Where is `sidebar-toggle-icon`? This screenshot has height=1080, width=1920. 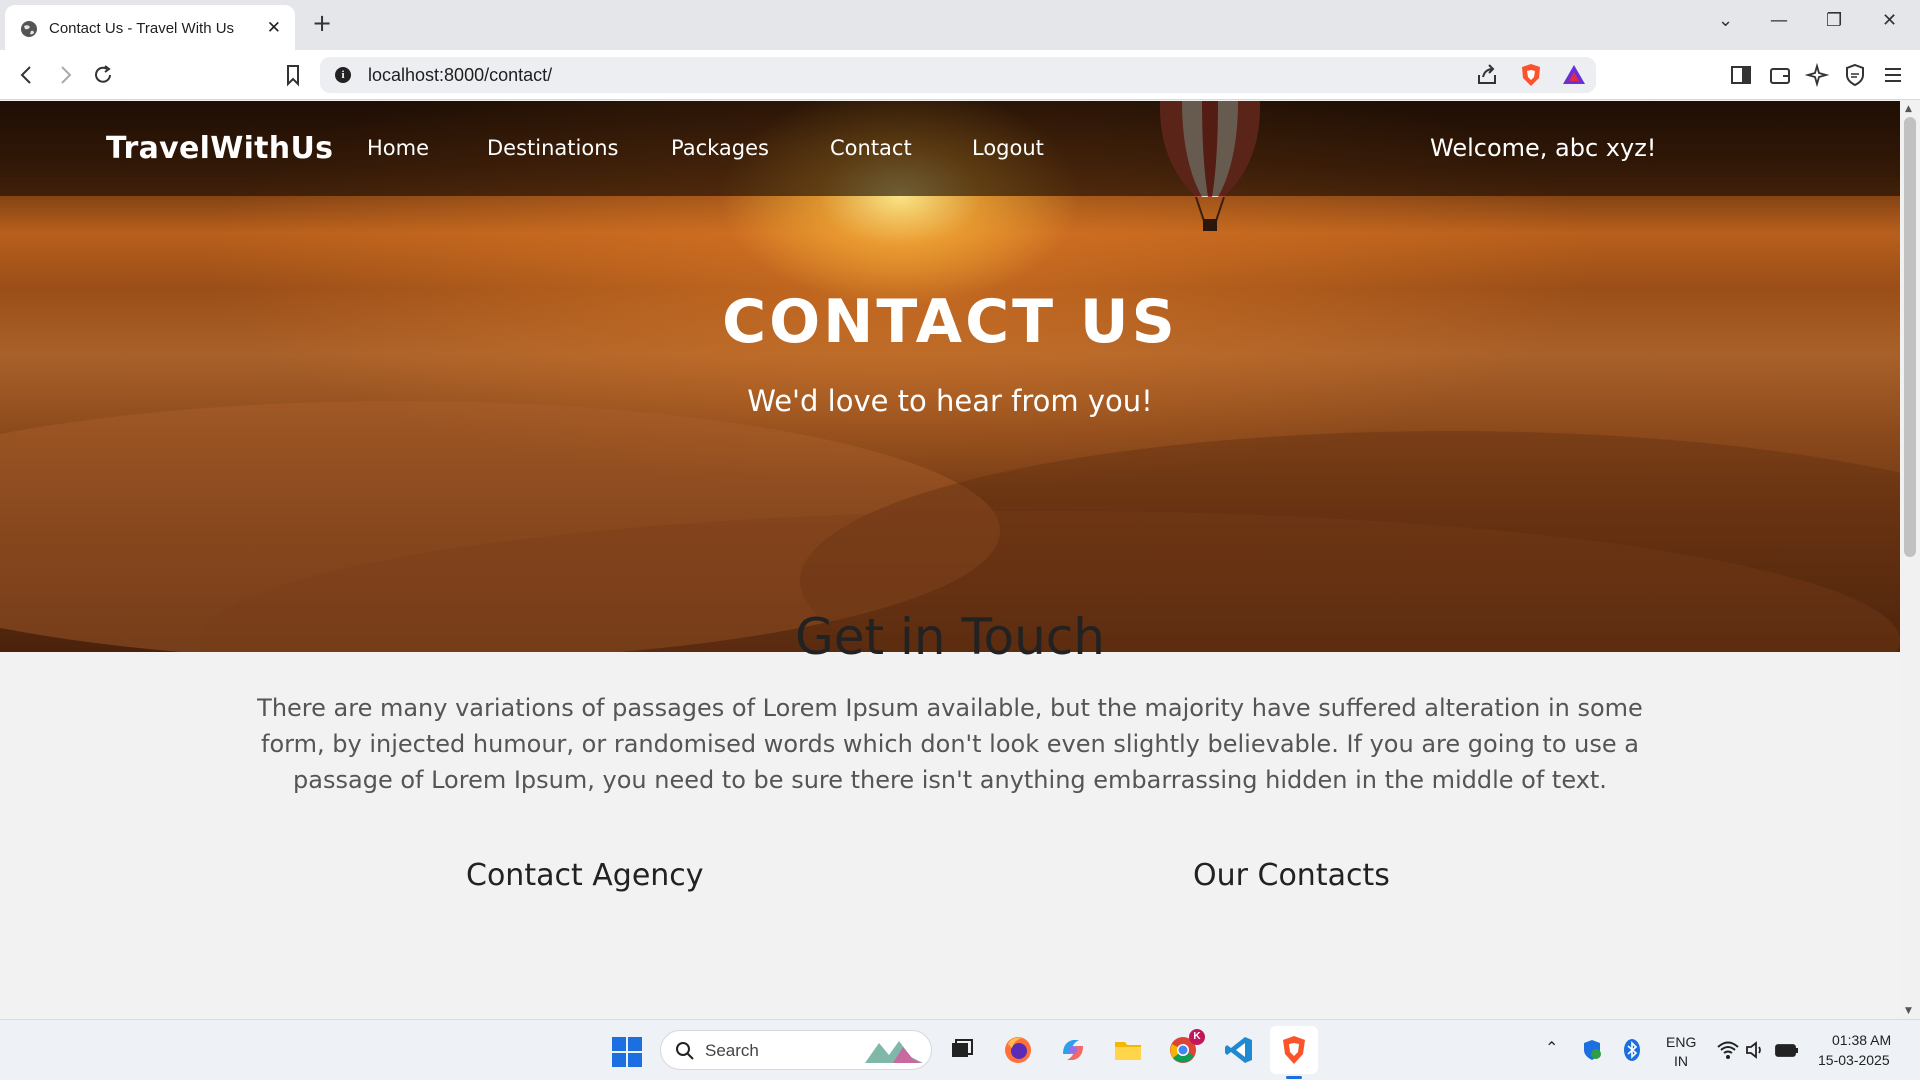 sidebar-toggle-icon is located at coordinates (1741, 75).